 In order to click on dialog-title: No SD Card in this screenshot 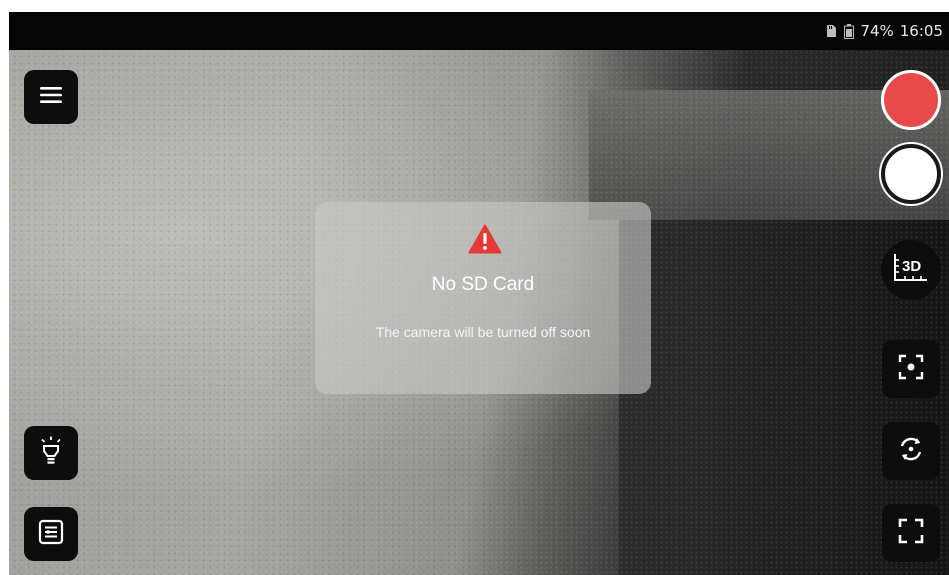, I will do `click(483, 284)`.